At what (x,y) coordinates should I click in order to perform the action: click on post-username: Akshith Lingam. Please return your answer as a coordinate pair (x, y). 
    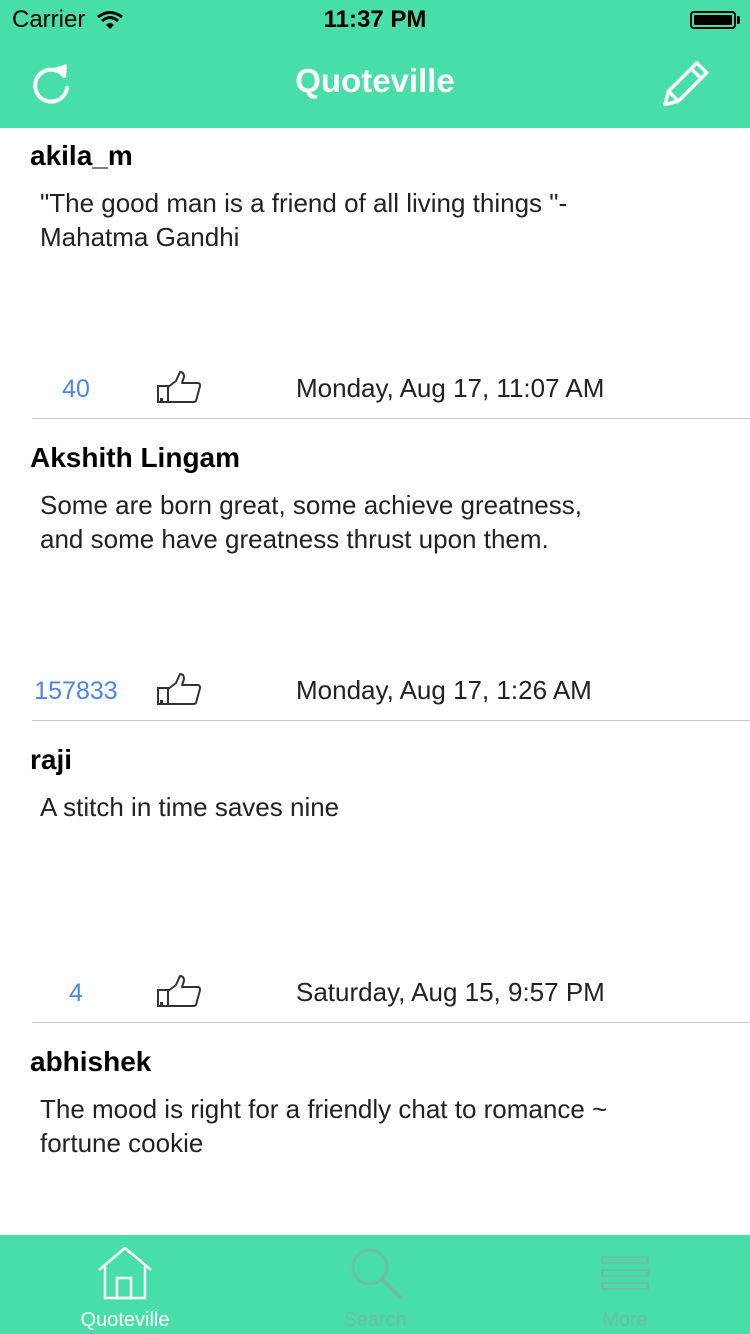
    Looking at the image, I should click on (135, 458).